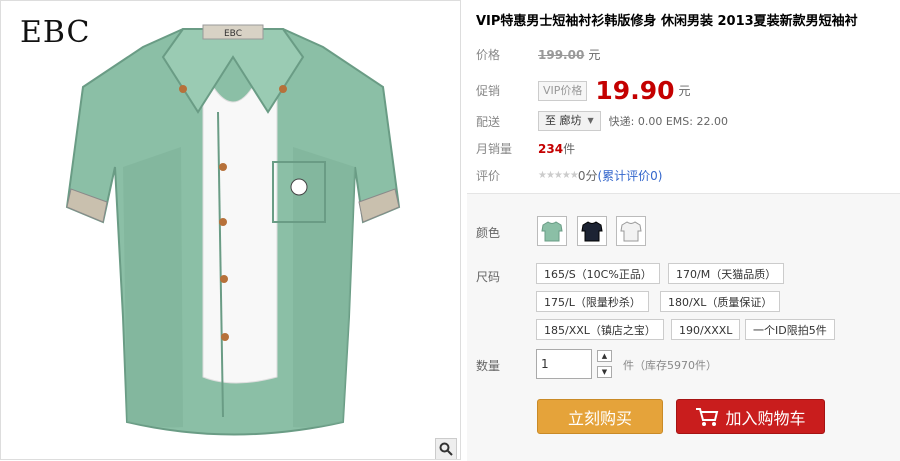 The width and height of the screenshot is (900, 461). What do you see at coordinates (720, 301) in the screenshot?
I see `size-option-180-xl: 180/XL（质量保证）` at bounding box center [720, 301].